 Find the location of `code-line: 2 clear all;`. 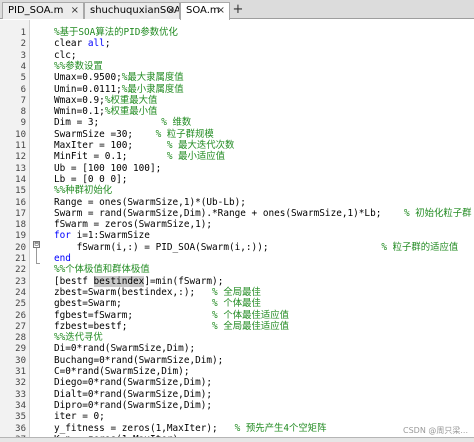

code-line: 2 clear all; is located at coordinates (237, 44).